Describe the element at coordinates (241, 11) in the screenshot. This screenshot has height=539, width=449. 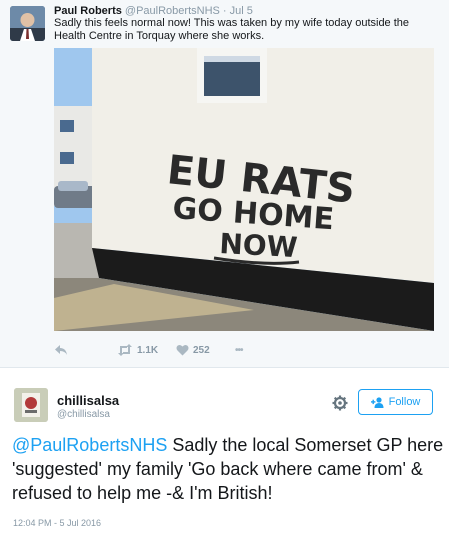
I see `quoted-tweet-date: Jul 5` at that location.